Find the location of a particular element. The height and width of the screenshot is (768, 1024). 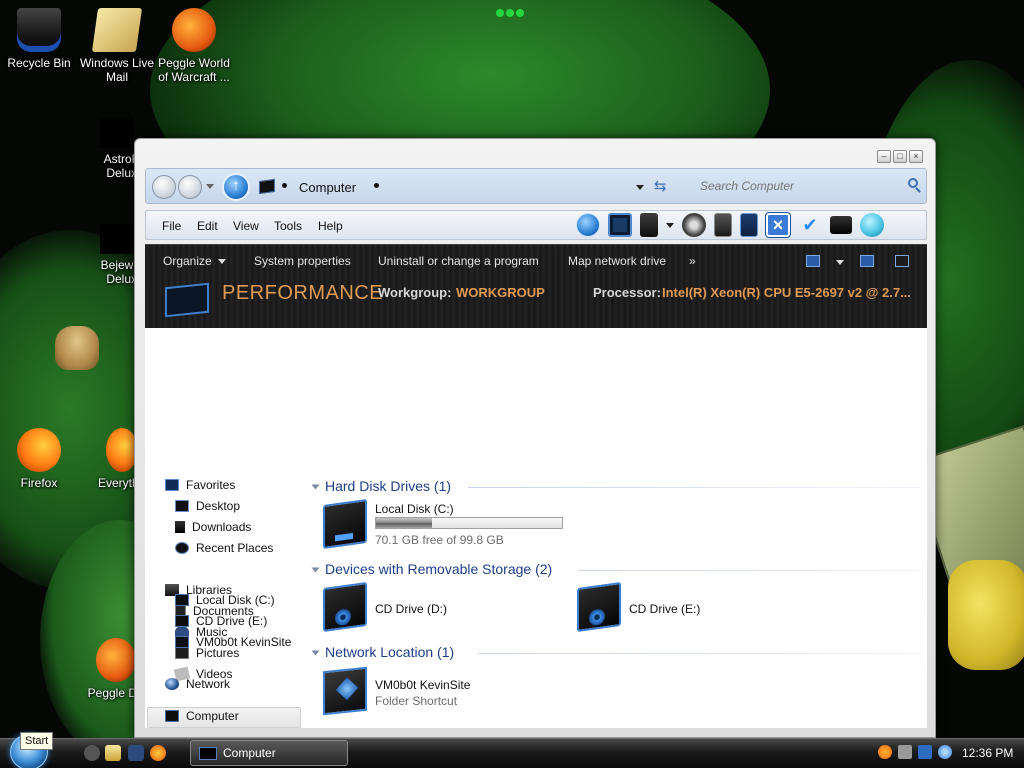

drive-cd-e: CD Drive (E:) is located at coordinates (677, 607).